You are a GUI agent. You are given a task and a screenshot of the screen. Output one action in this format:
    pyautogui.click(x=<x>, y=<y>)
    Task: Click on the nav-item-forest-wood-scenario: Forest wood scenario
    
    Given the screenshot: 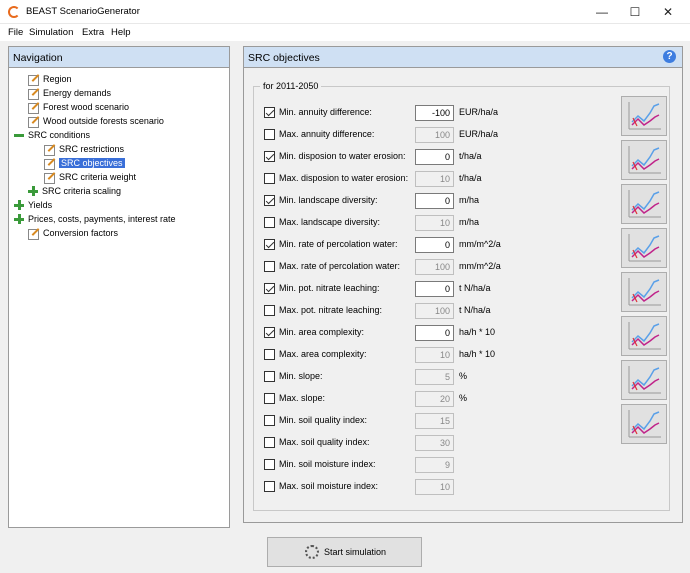 What is the action you would take?
    pyautogui.click(x=119, y=107)
    